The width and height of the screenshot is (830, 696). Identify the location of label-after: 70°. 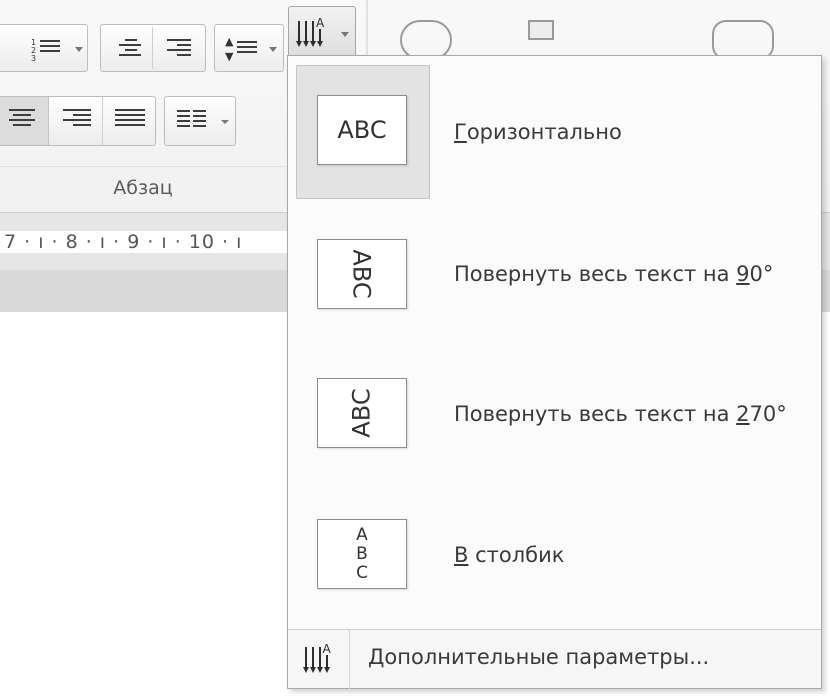
(768, 414).